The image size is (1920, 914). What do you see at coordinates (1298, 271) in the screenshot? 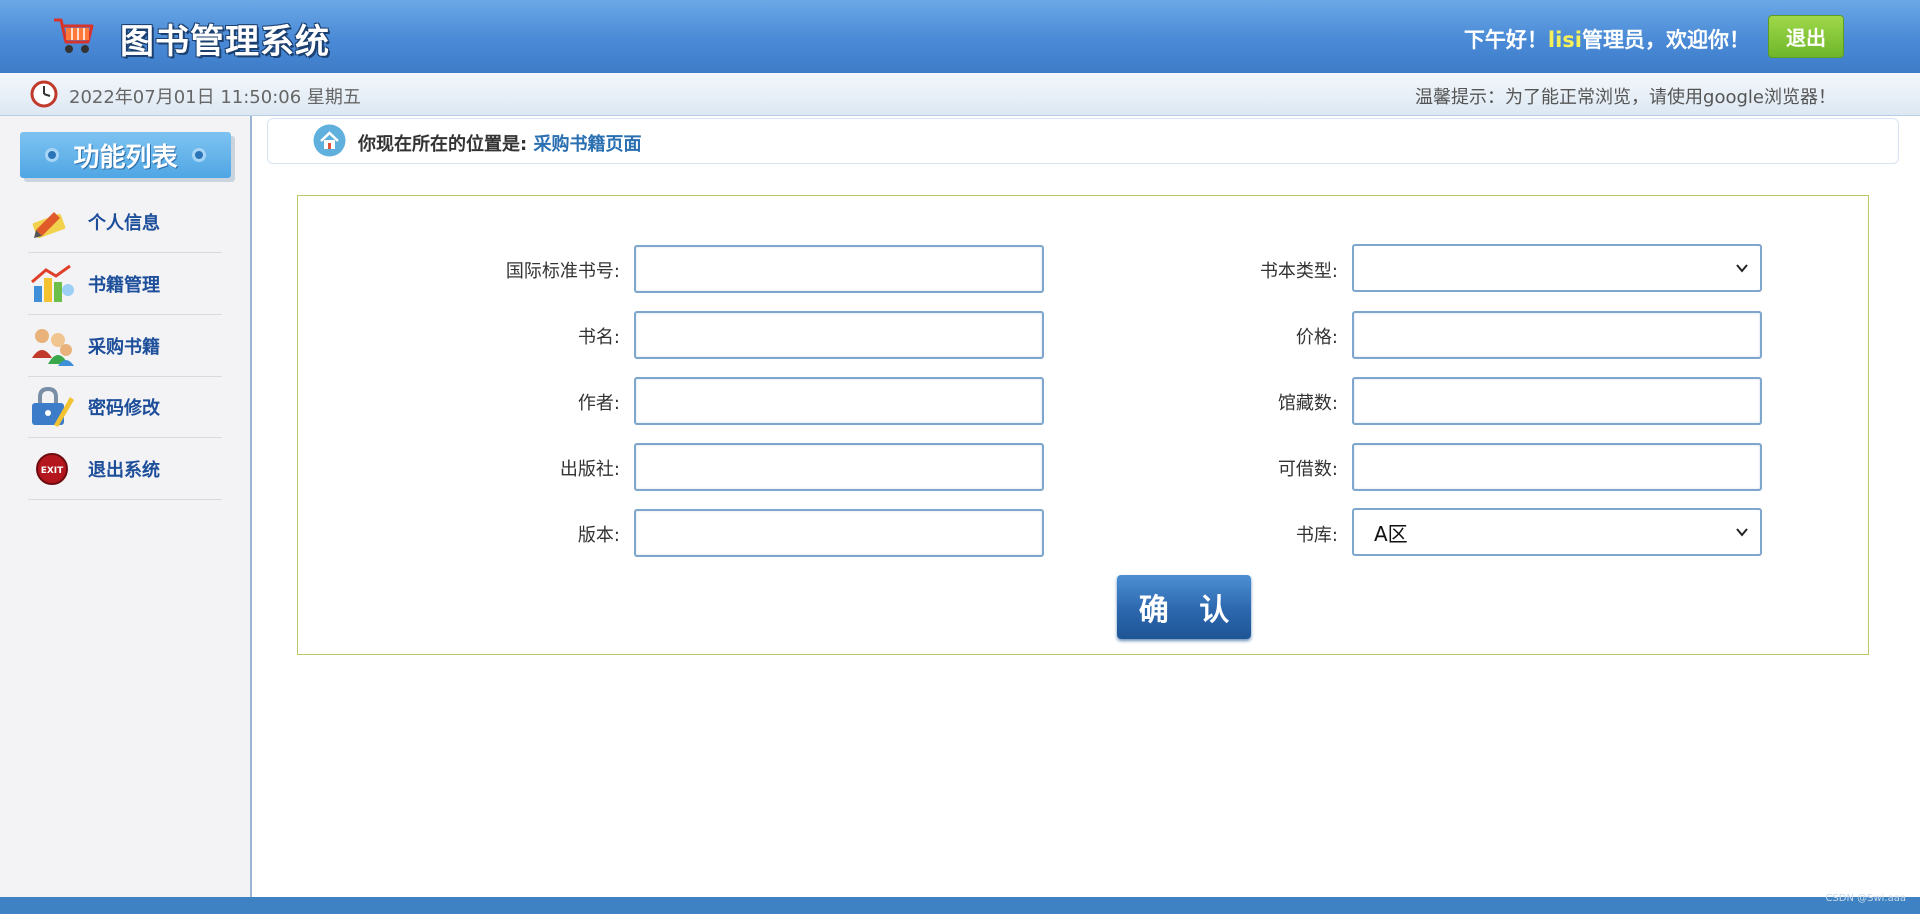
I see `book-type-label: 书本类型:` at bounding box center [1298, 271].